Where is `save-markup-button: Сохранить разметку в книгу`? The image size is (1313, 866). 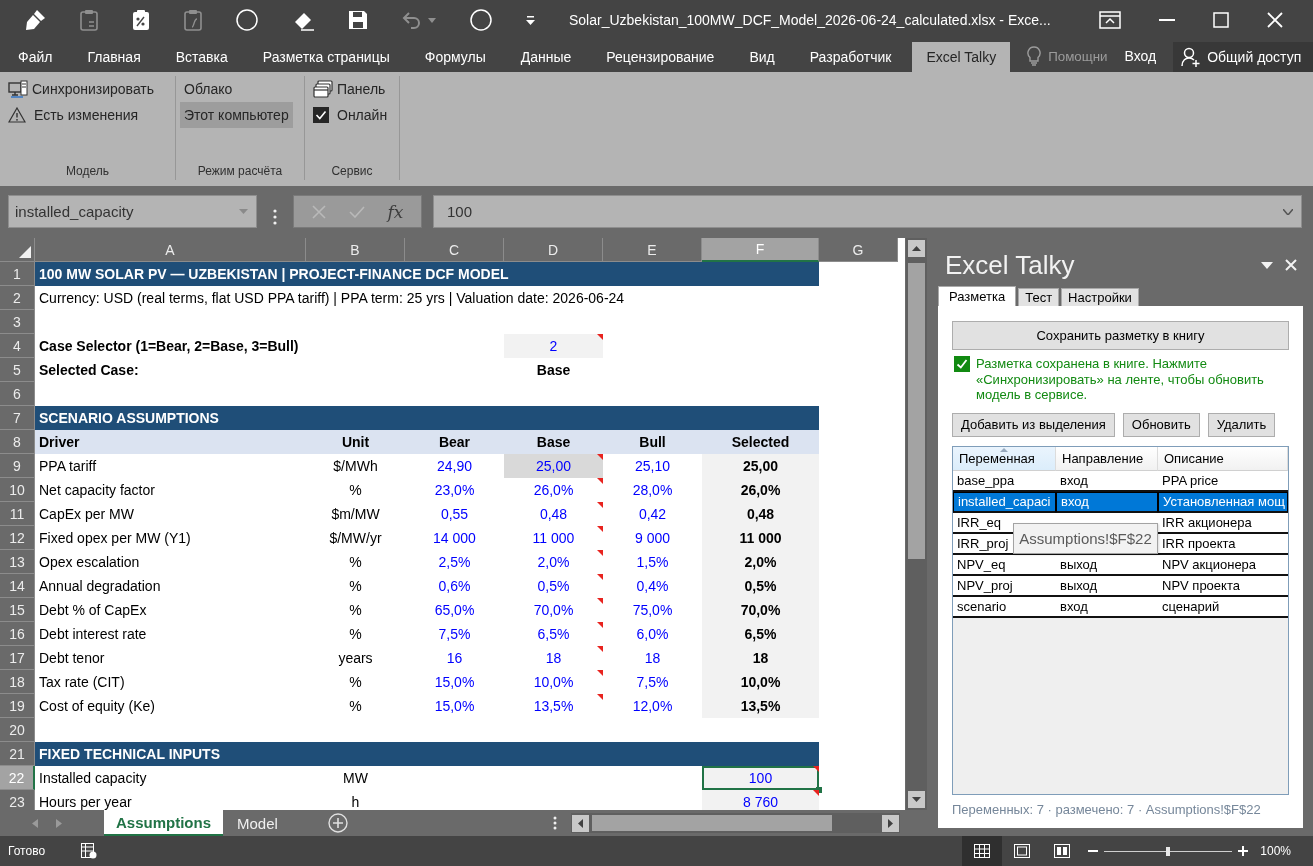 save-markup-button: Сохранить разметку в книгу is located at coordinates (1120, 335).